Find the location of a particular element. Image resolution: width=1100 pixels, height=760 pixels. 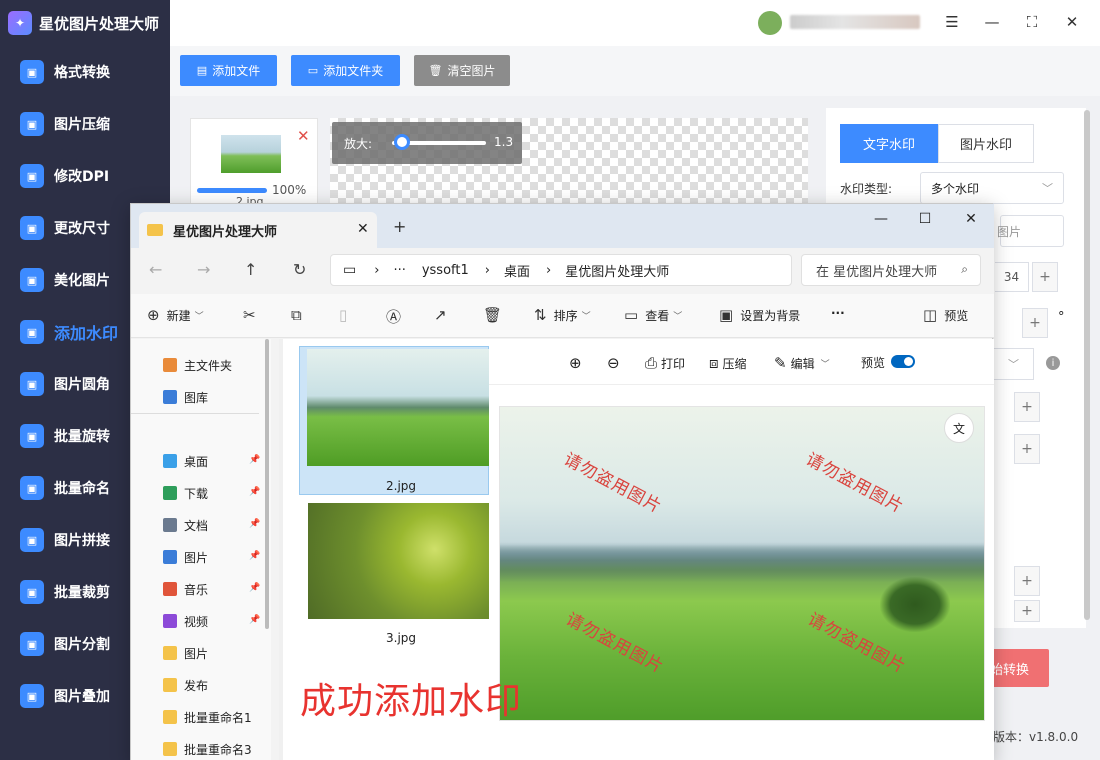

increase-button-6: + is located at coordinates (1027, 611).